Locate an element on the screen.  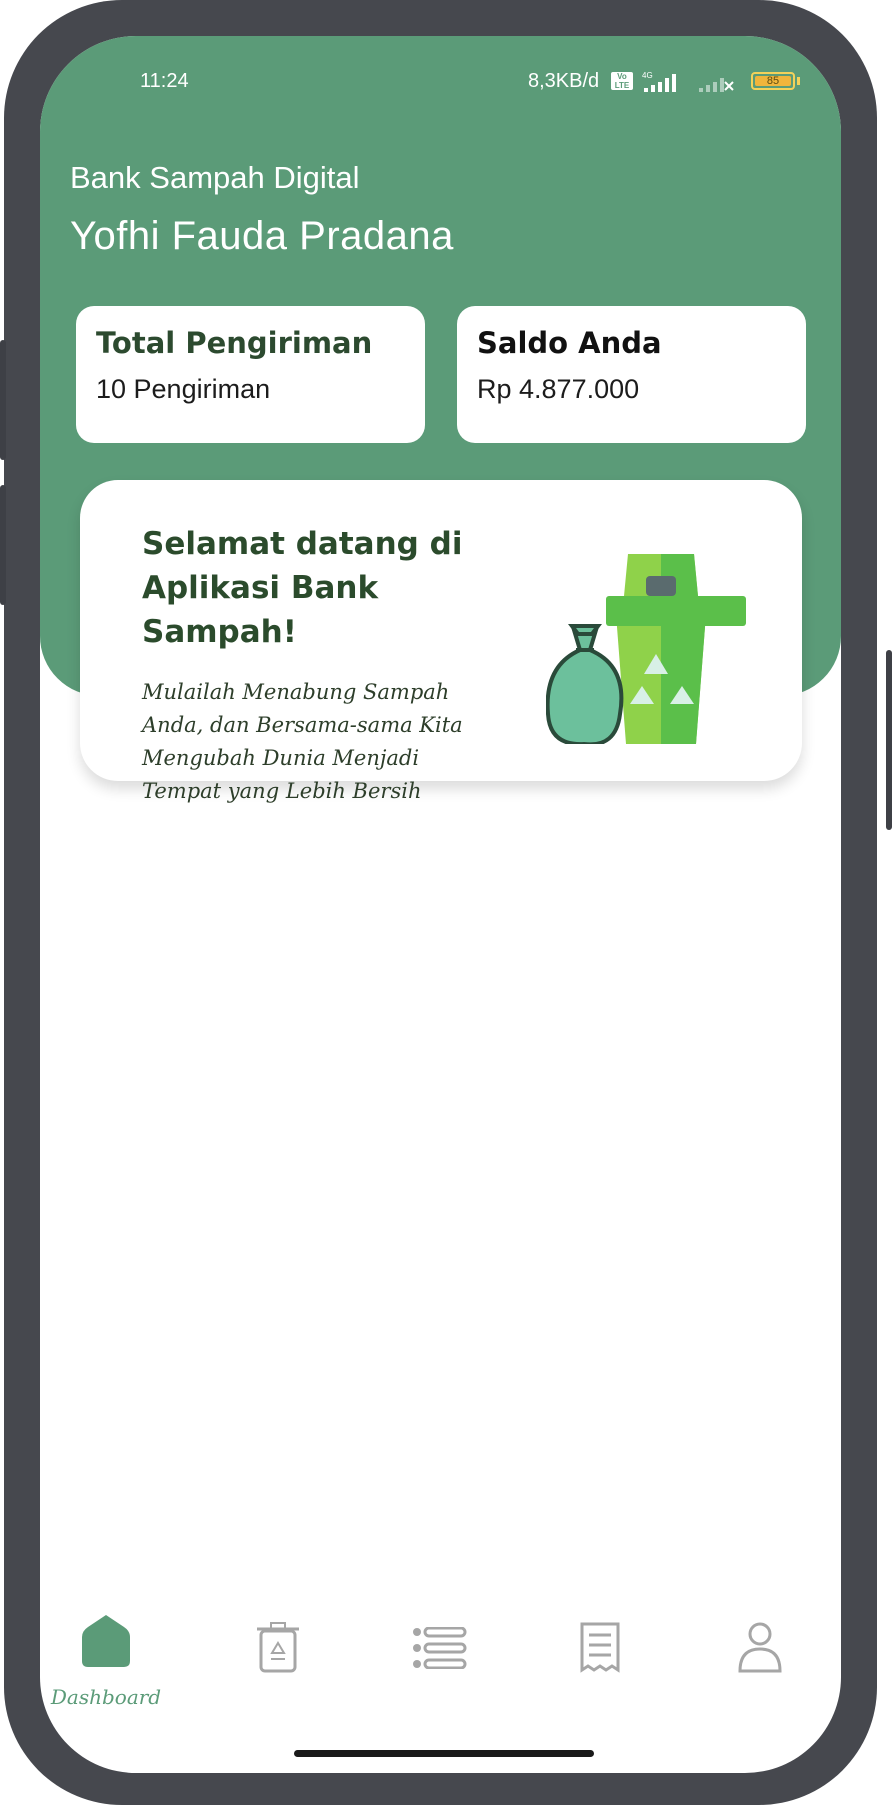
nav-receipt is located at coordinates (600, 1651).